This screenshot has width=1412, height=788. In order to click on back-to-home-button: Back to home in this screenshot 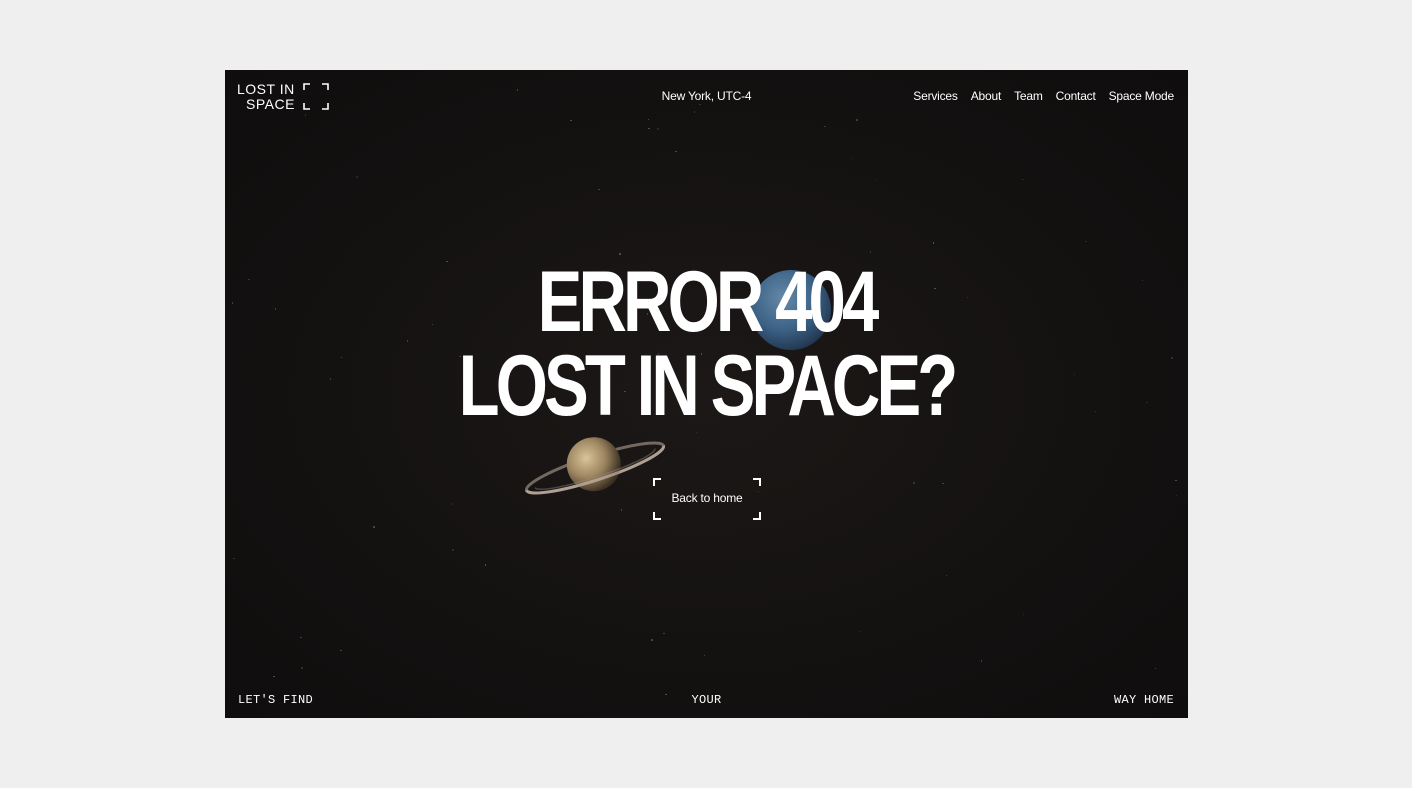, I will do `click(707, 499)`.